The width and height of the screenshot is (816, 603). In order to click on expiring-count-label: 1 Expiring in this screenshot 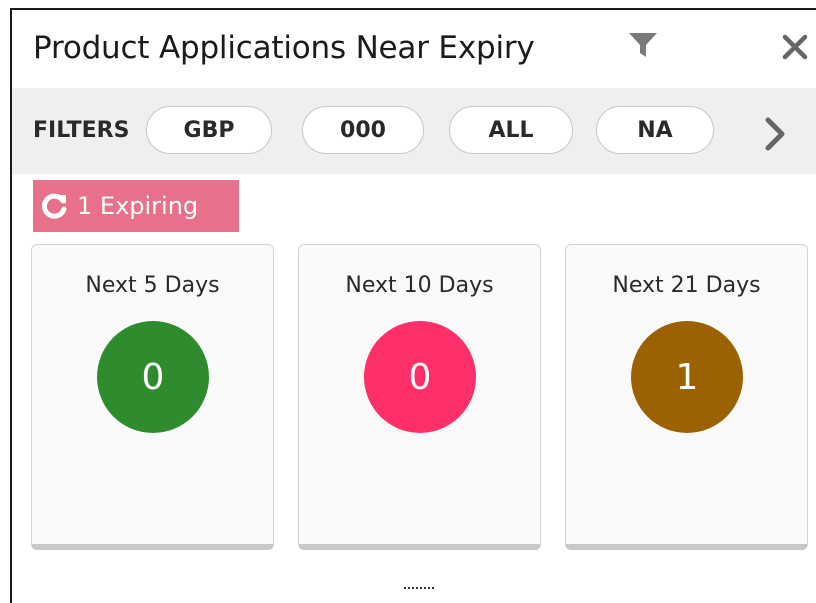, I will do `click(138, 206)`.